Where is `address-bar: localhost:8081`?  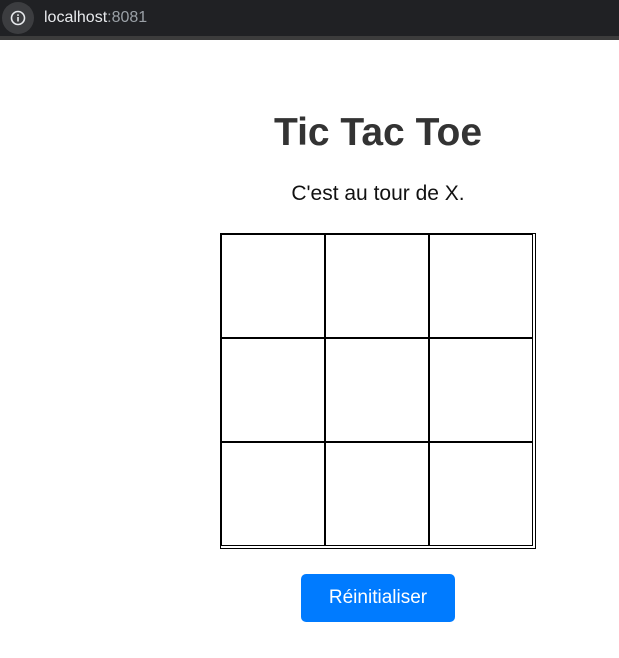
address-bar: localhost:8081 is located at coordinates (95, 18).